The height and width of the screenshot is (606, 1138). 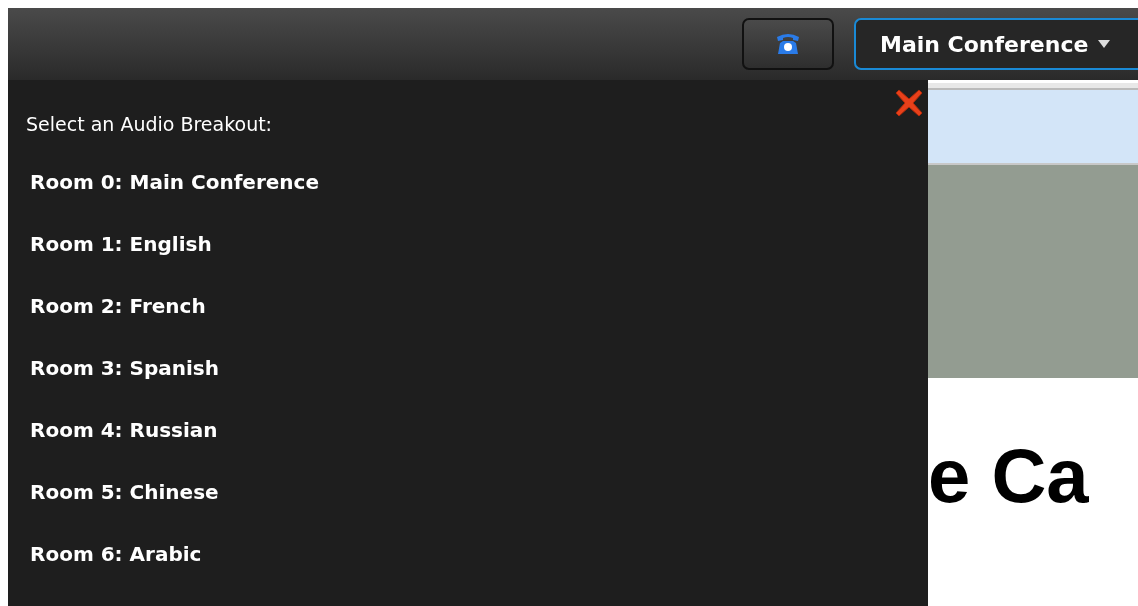 What do you see at coordinates (909, 103) in the screenshot?
I see `close-icon` at bounding box center [909, 103].